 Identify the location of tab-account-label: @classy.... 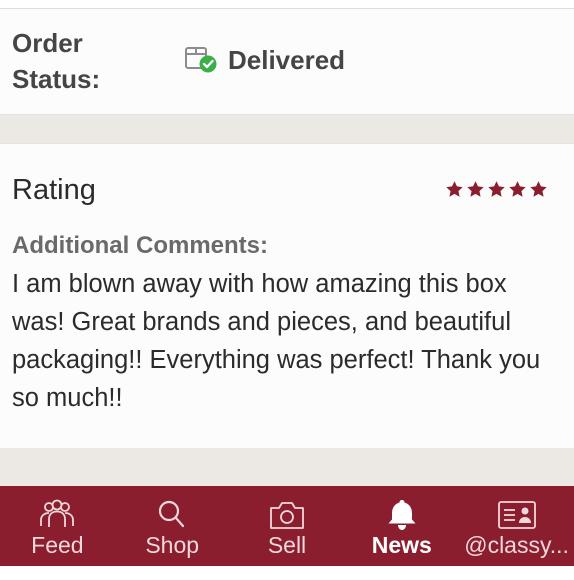
(516, 545).